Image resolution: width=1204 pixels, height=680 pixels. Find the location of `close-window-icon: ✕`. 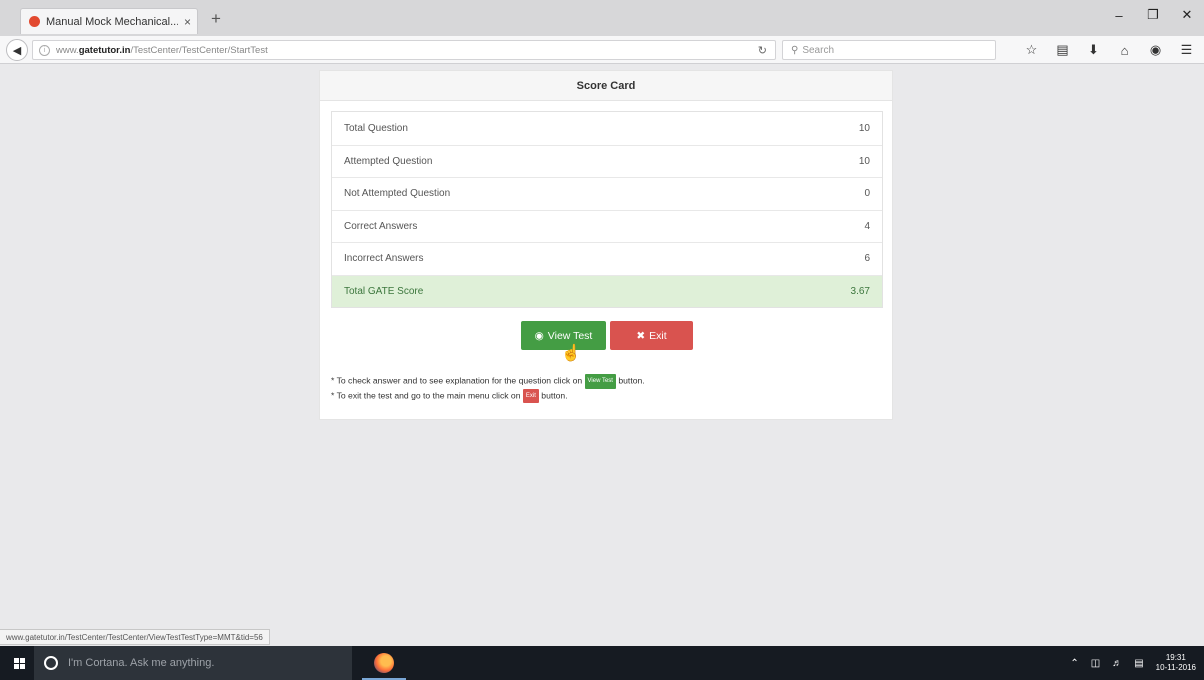

close-window-icon: ✕ is located at coordinates (1187, 15).